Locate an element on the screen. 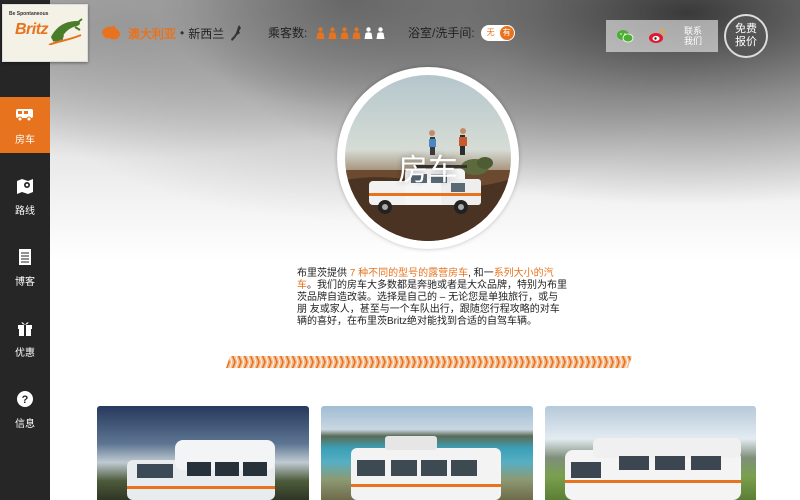  tire-tread-divider is located at coordinates (429, 362).